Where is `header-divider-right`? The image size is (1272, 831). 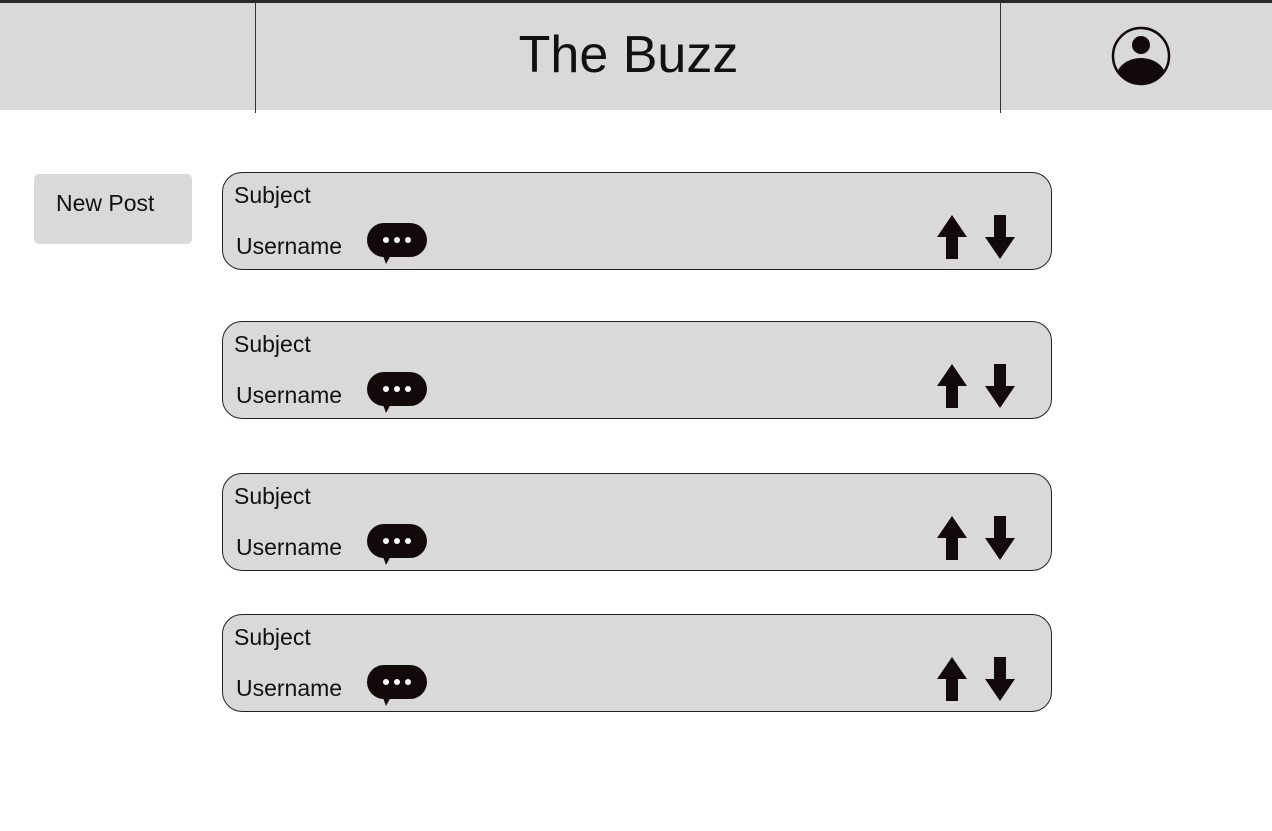
header-divider-right is located at coordinates (1000, 58).